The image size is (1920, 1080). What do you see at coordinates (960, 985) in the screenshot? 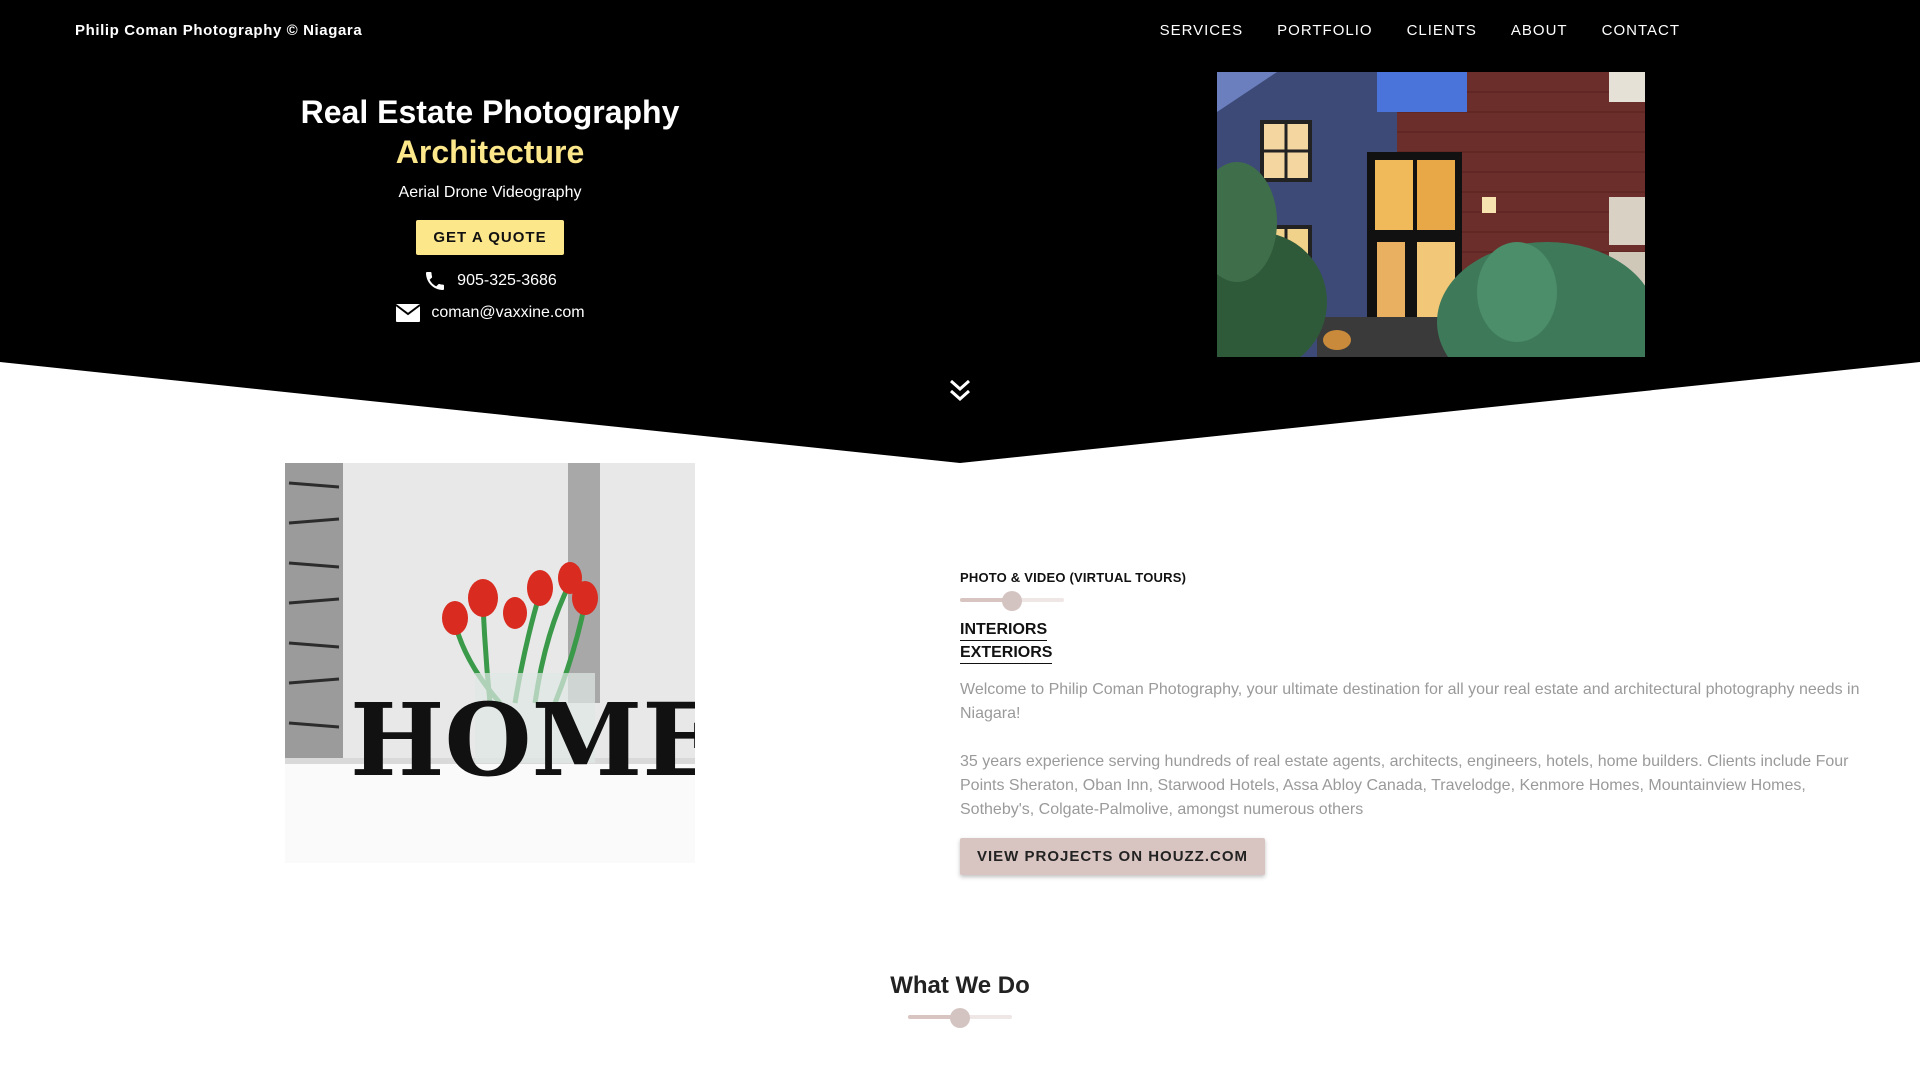
I see `what-we-do-heading: What We Do` at bounding box center [960, 985].